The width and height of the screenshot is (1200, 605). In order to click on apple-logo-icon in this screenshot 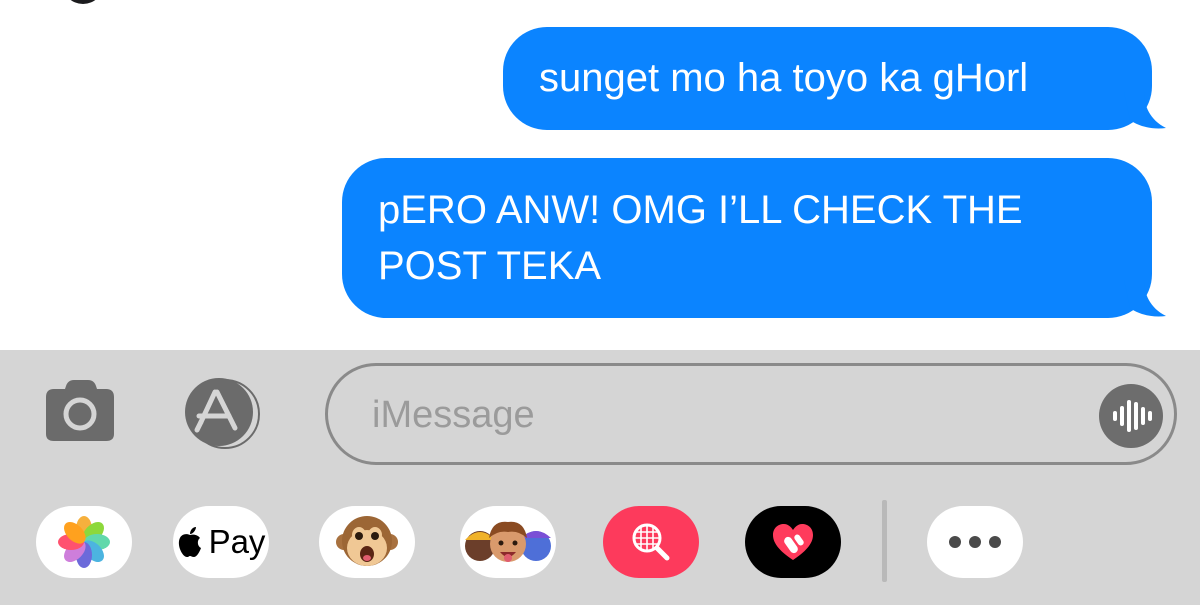, I will do `click(189, 542)`.